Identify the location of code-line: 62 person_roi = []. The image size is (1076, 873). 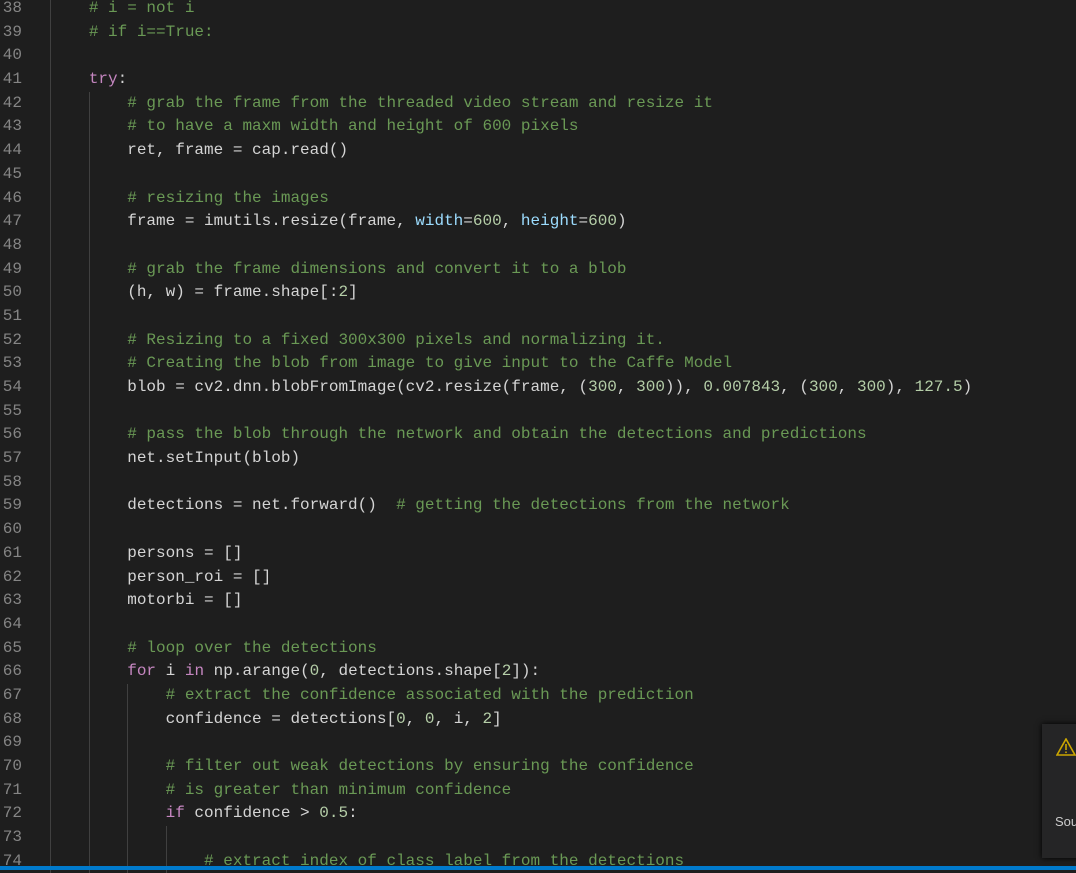
(538, 577).